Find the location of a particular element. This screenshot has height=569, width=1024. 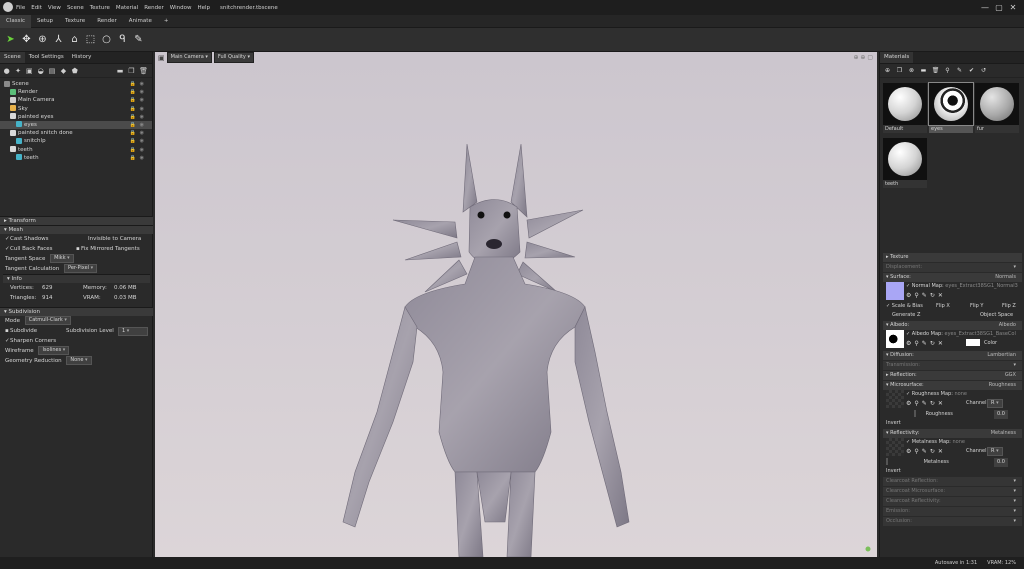

material-eyes: eyes is located at coordinates (951, 107).